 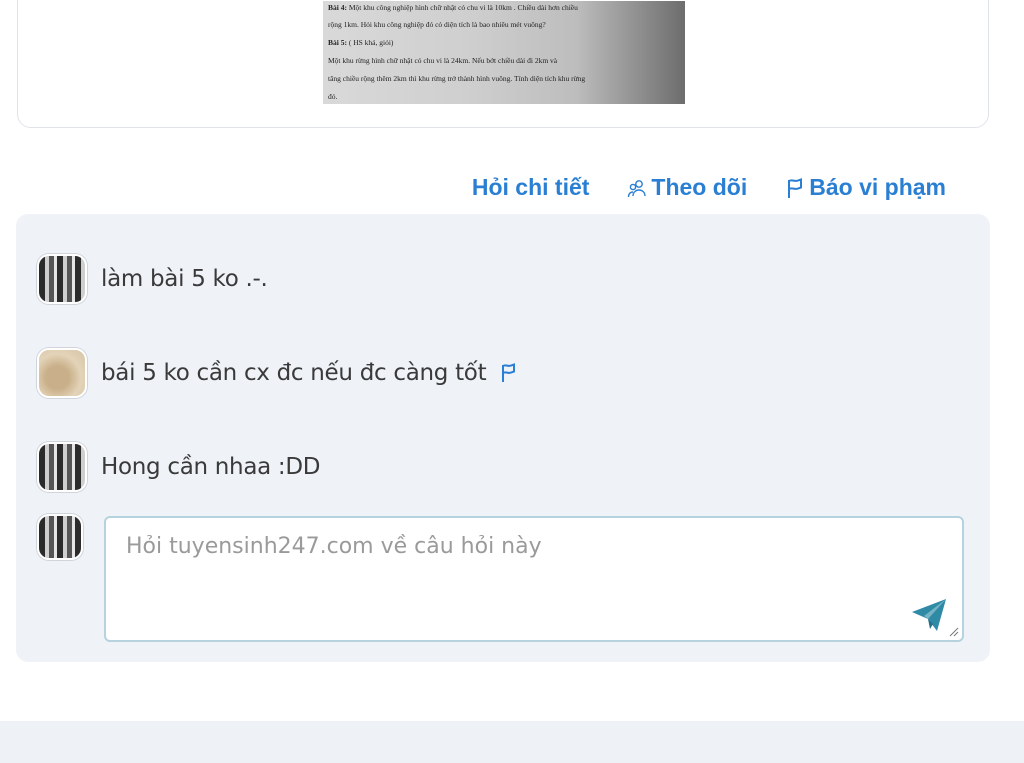 I want to click on report-link: Báo vi phạm, so click(x=865, y=187).